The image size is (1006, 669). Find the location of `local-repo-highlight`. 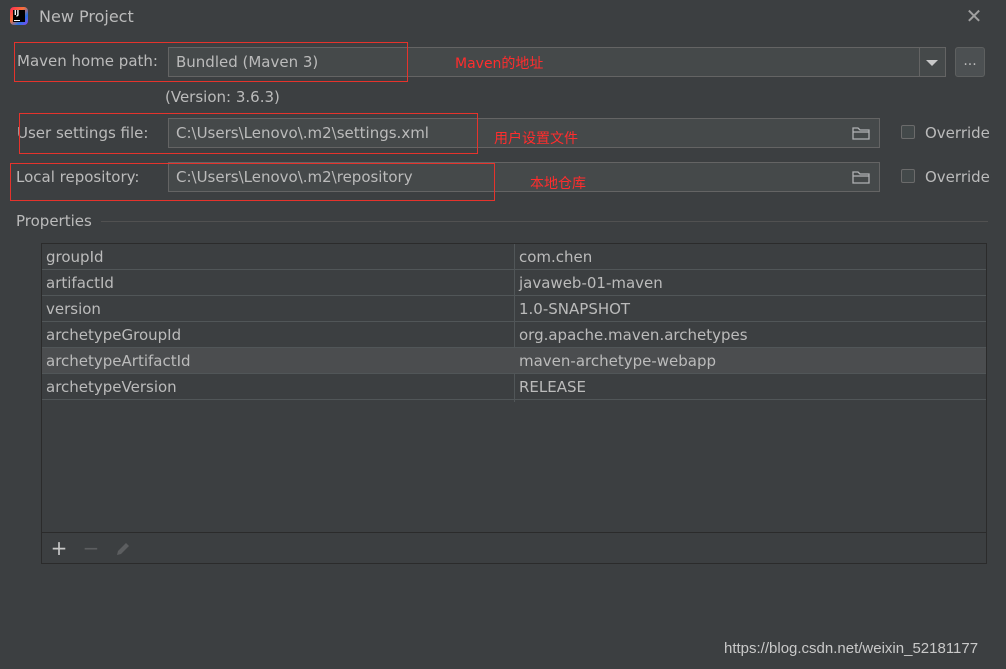

local-repo-highlight is located at coordinates (252, 182).